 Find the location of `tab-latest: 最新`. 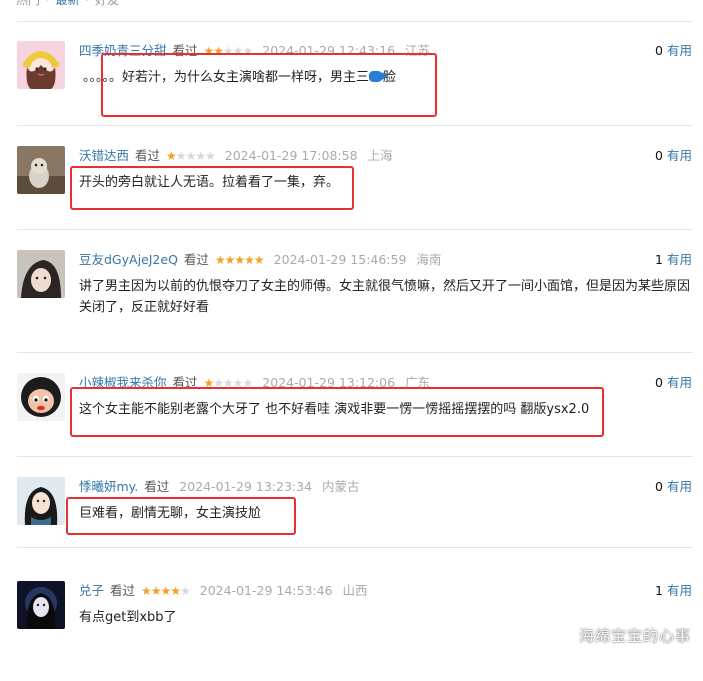

tab-latest: 最新 is located at coordinates (68, 3).